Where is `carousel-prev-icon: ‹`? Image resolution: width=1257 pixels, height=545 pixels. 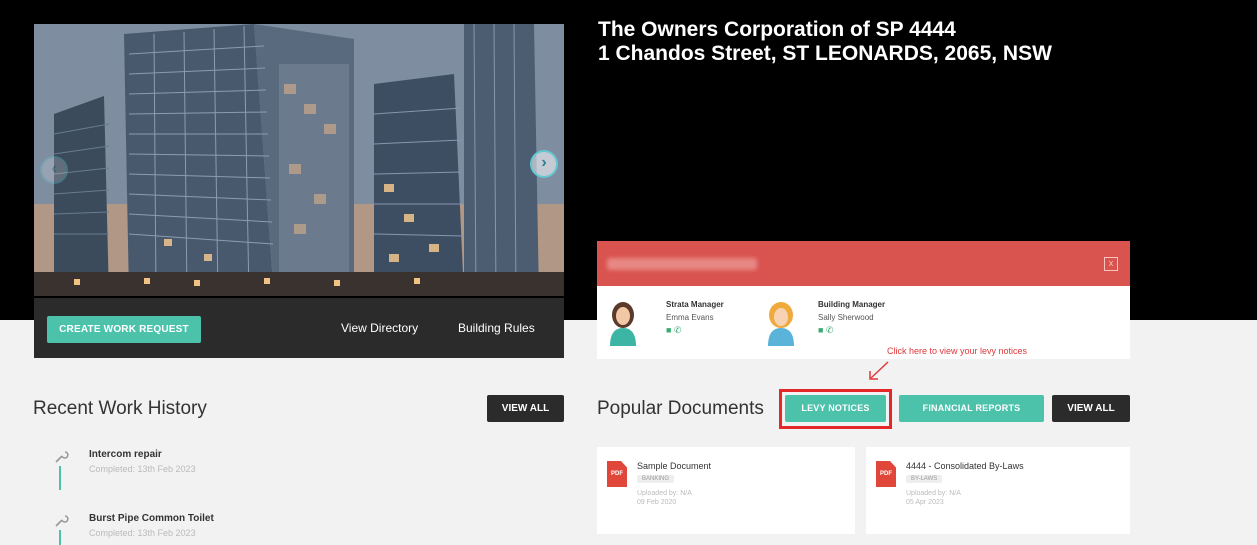 carousel-prev-icon: ‹ is located at coordinates (54, 170).